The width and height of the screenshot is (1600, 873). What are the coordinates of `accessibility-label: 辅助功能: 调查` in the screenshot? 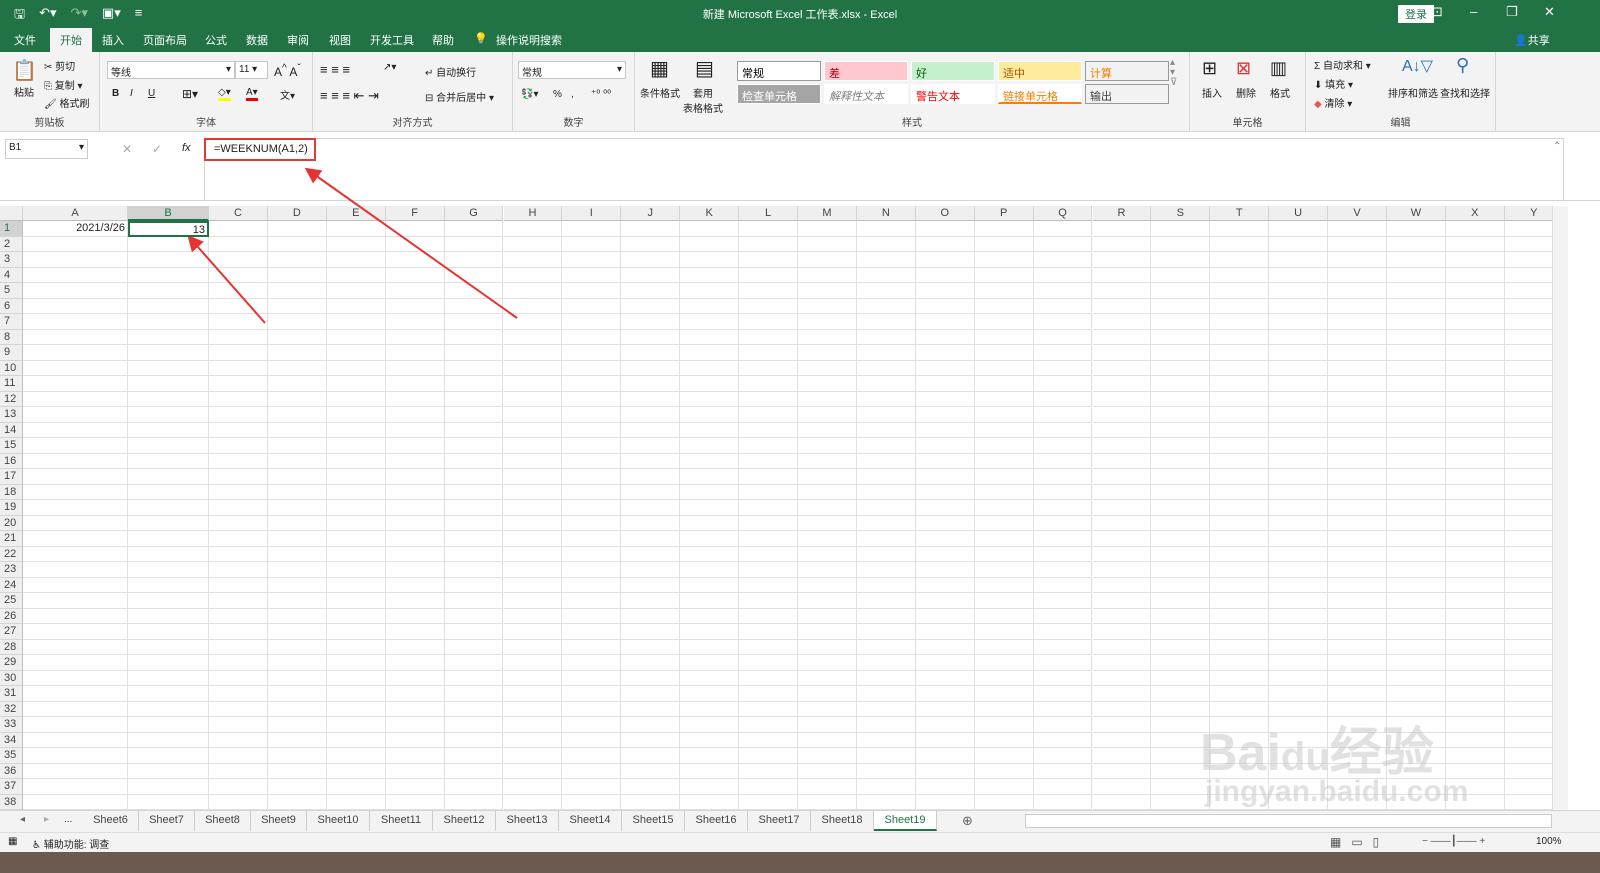 It's located at (76, 845).